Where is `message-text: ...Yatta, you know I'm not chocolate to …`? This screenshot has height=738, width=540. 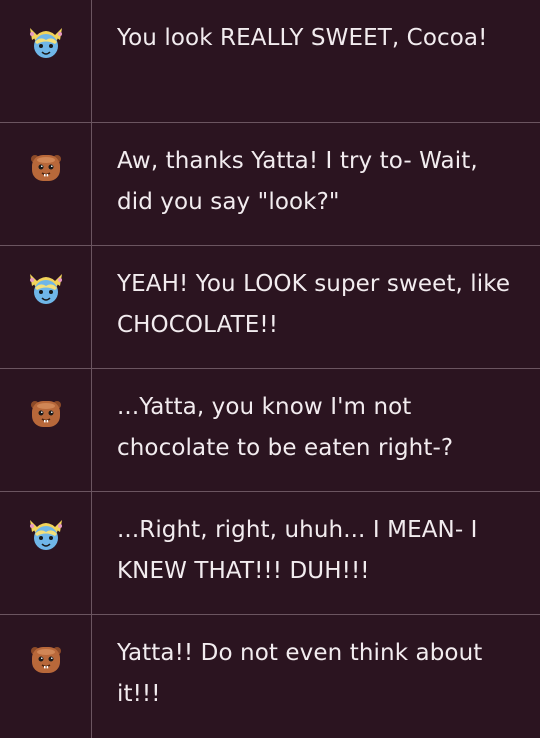 message-text: ...Yatta, you know I'm not chocolate to … is located at coordinates (285, 427).